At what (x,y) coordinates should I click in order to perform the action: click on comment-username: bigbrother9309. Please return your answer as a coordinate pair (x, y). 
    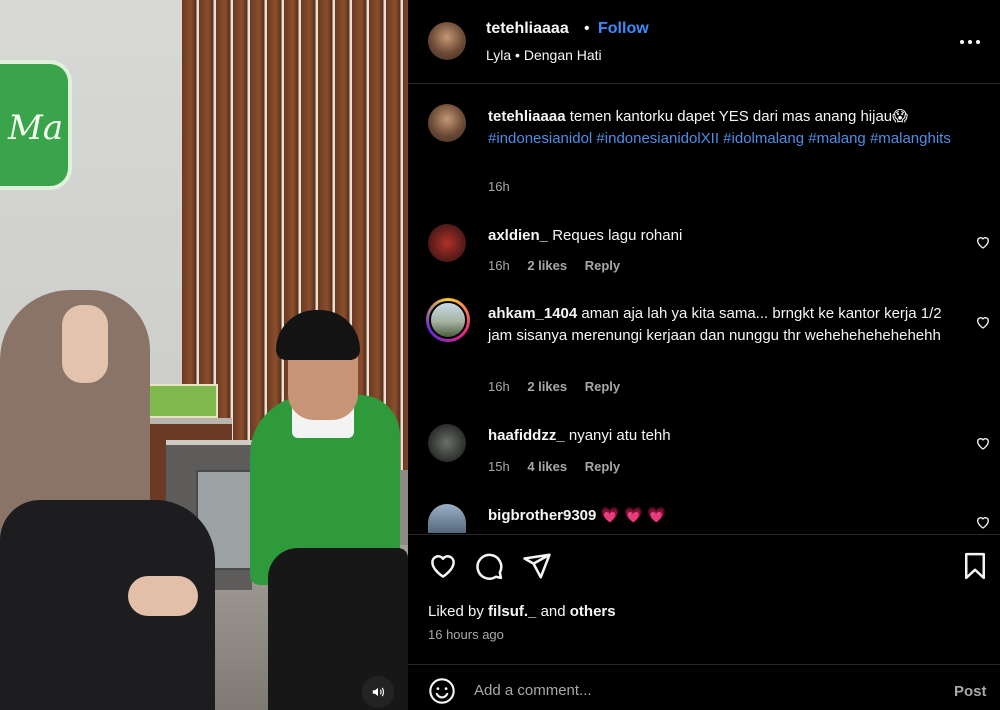
    Looking at the image, I should click on (542, 515).